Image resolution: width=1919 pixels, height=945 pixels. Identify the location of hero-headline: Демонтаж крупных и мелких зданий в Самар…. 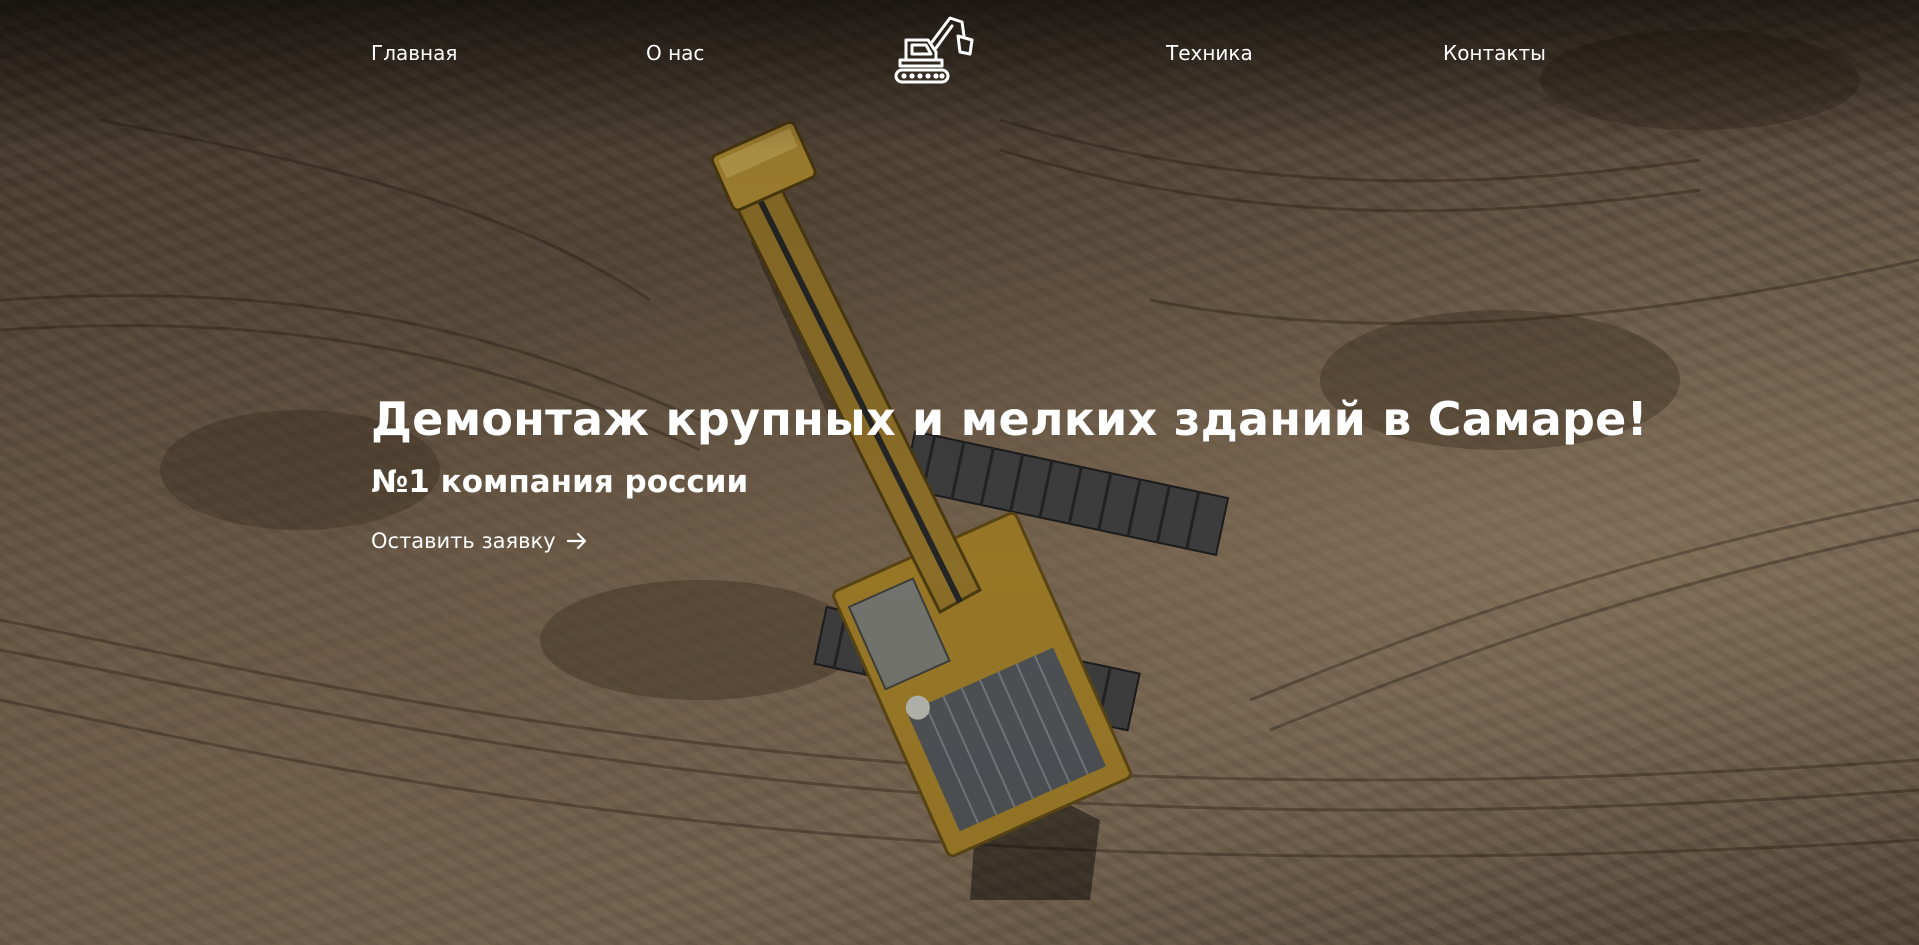
(1009, 419).